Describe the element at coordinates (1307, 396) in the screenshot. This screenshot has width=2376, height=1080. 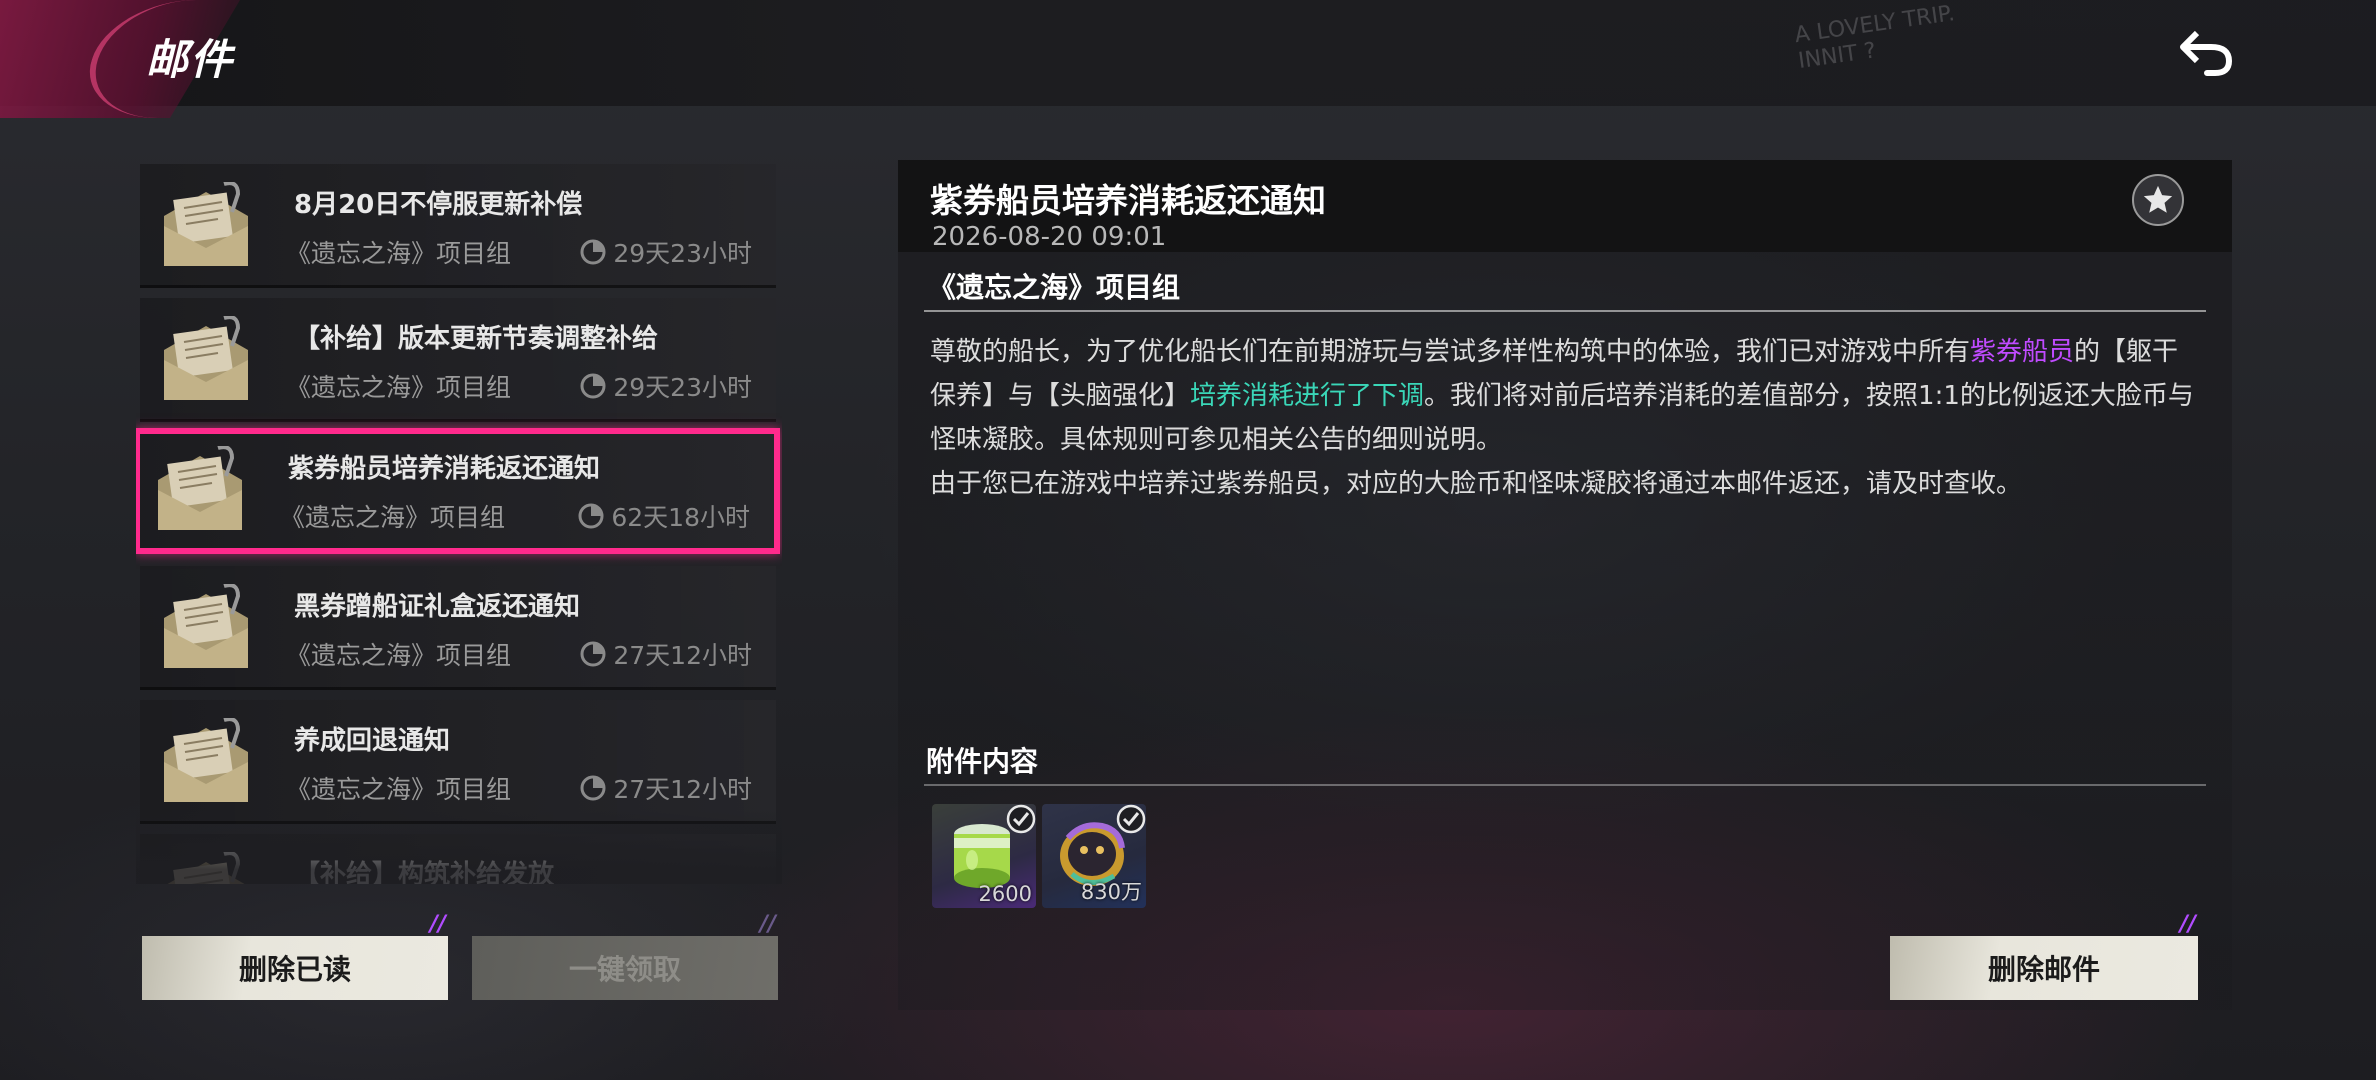
I see `highlight-cost-reduced: 培养消耗进行了下调` at that location.